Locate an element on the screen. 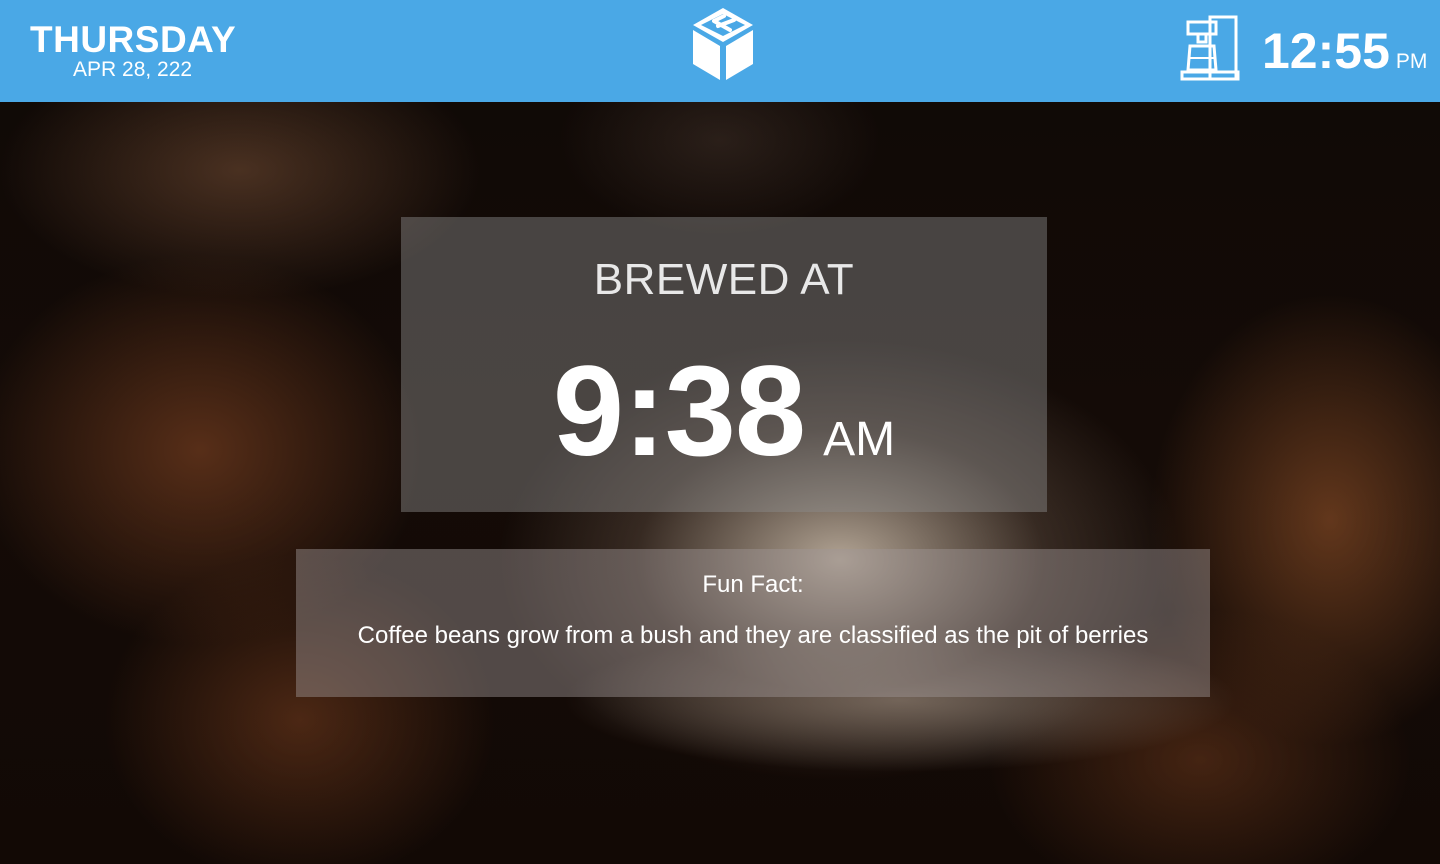  current-time-ampm: PM is located at coordinates (1411, 61).